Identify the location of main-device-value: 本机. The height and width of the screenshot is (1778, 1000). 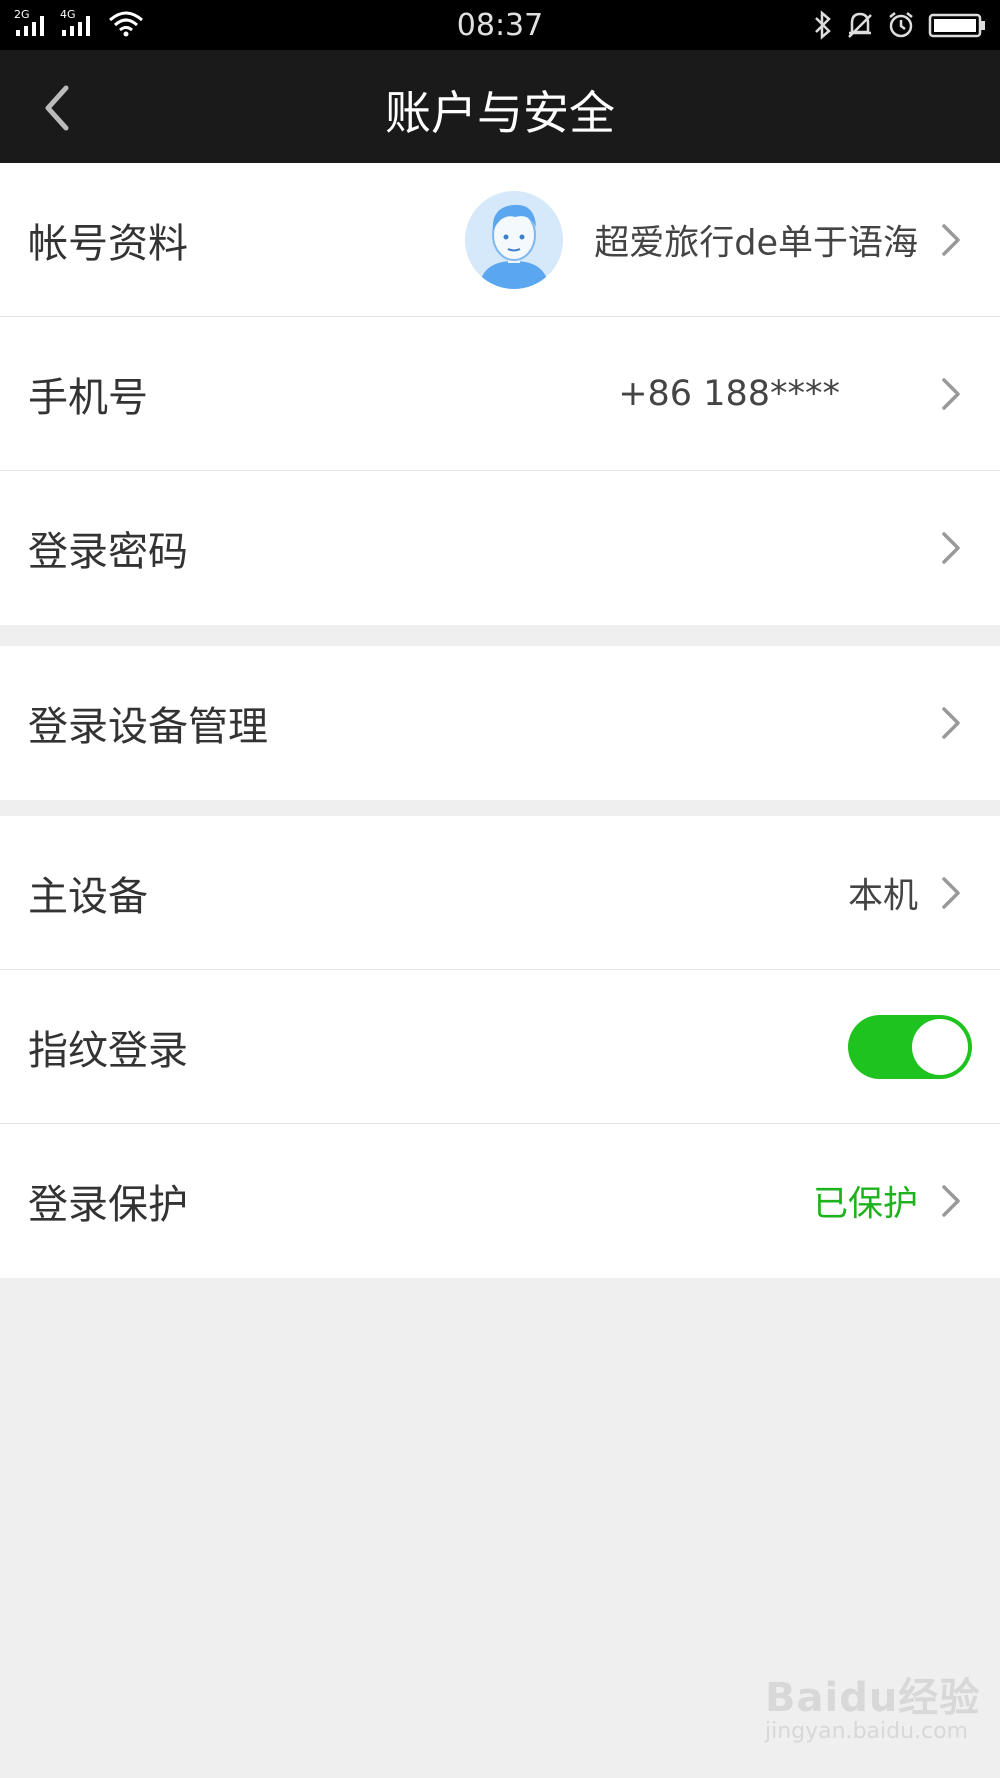
(882, 896).